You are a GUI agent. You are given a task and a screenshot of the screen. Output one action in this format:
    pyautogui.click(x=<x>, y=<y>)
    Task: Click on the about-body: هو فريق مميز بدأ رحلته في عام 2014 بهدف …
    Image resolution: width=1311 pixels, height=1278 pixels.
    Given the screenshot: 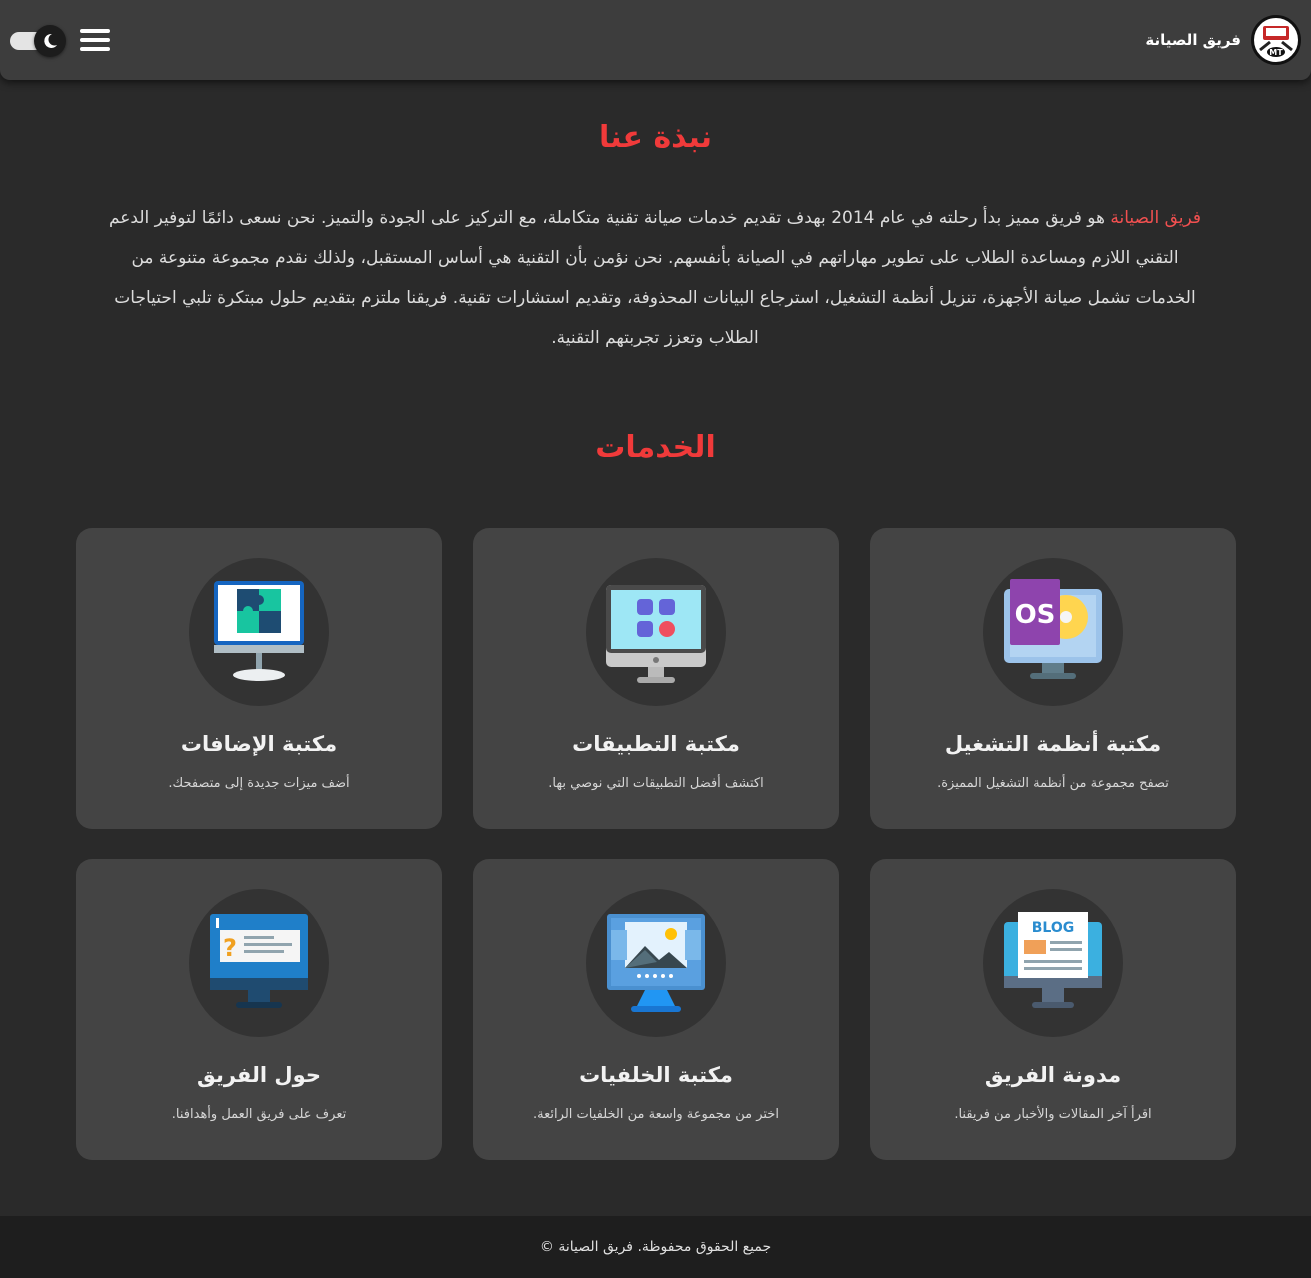 What is the action you would take?
    pyautogui.click(x=652, y=278)
    